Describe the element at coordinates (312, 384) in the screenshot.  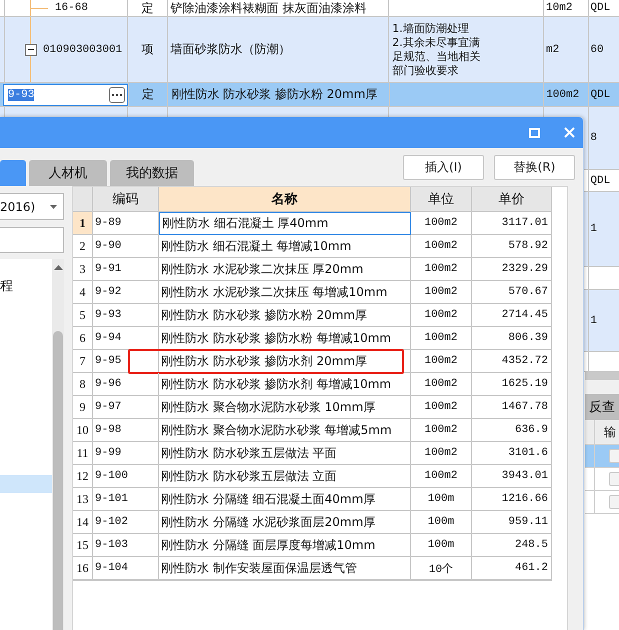
I see `table-row: 8 9-96 刚性防水 防水砂浆 掺防水剂 每增减10mm 100m2 1625.19` at that location.